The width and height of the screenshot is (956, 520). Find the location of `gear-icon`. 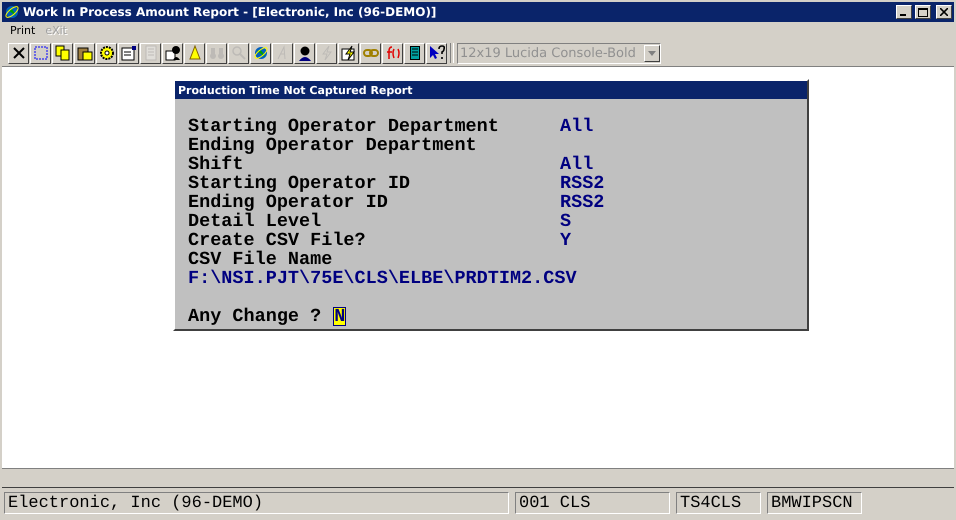

gear-icon is located at coordinates (106, 53).